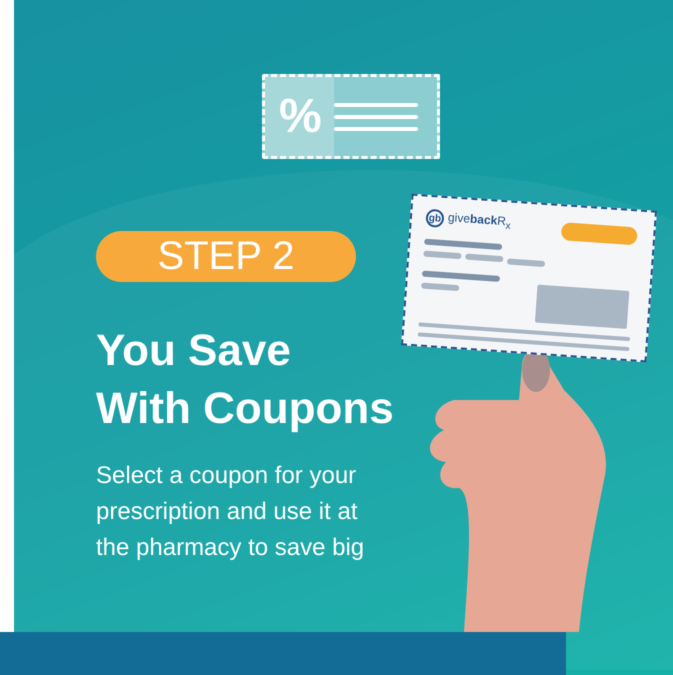 The width and height of the screenshot is (673, 675). Describe the element at coordinates (435, 218) in the screenshot. I see `logo-mark: gb` at that location.